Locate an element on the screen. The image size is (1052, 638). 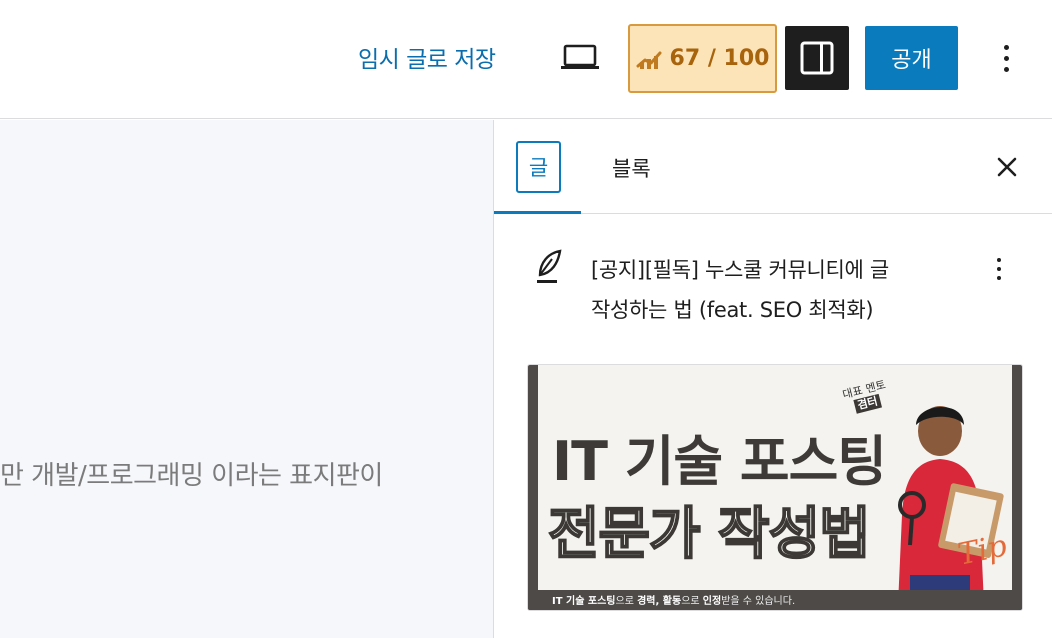
publish-button: 공개 is located at coordinates (911, 58).